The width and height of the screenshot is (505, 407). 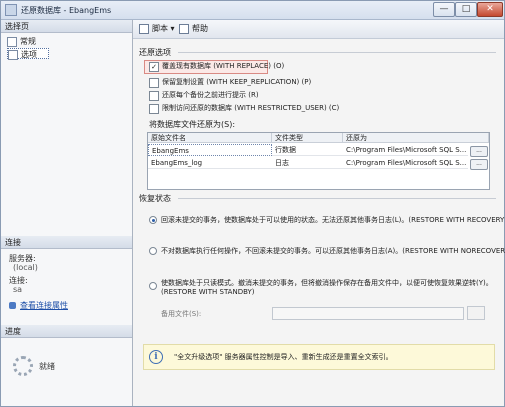 What do you see at coordinates (307, 163) in the screenshot?
I see `table-row-type: 日志` at bounding box center [307, 163].